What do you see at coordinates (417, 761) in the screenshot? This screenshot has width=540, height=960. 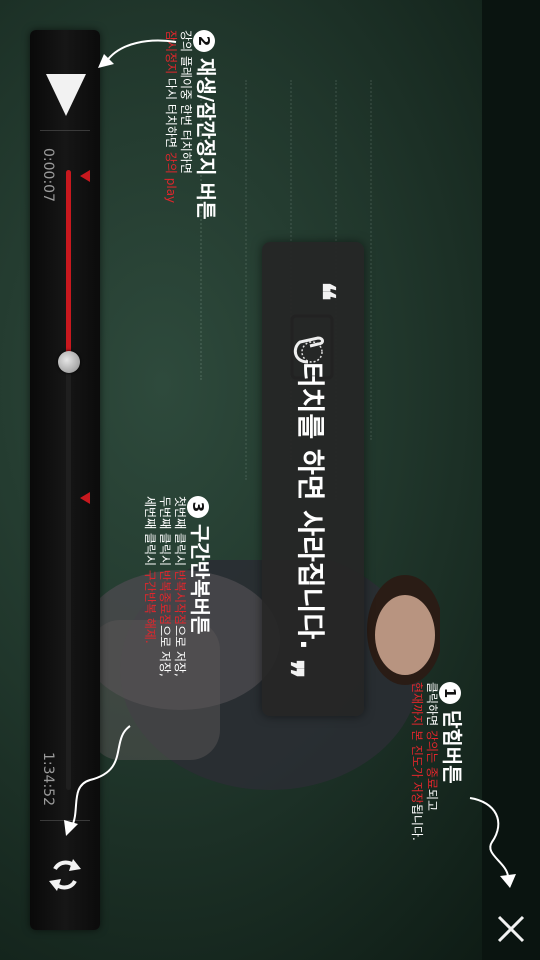 I see `help-close-line2: 현재까지 본 진도가 저장됩니다.` at bounding box center [417, 761].